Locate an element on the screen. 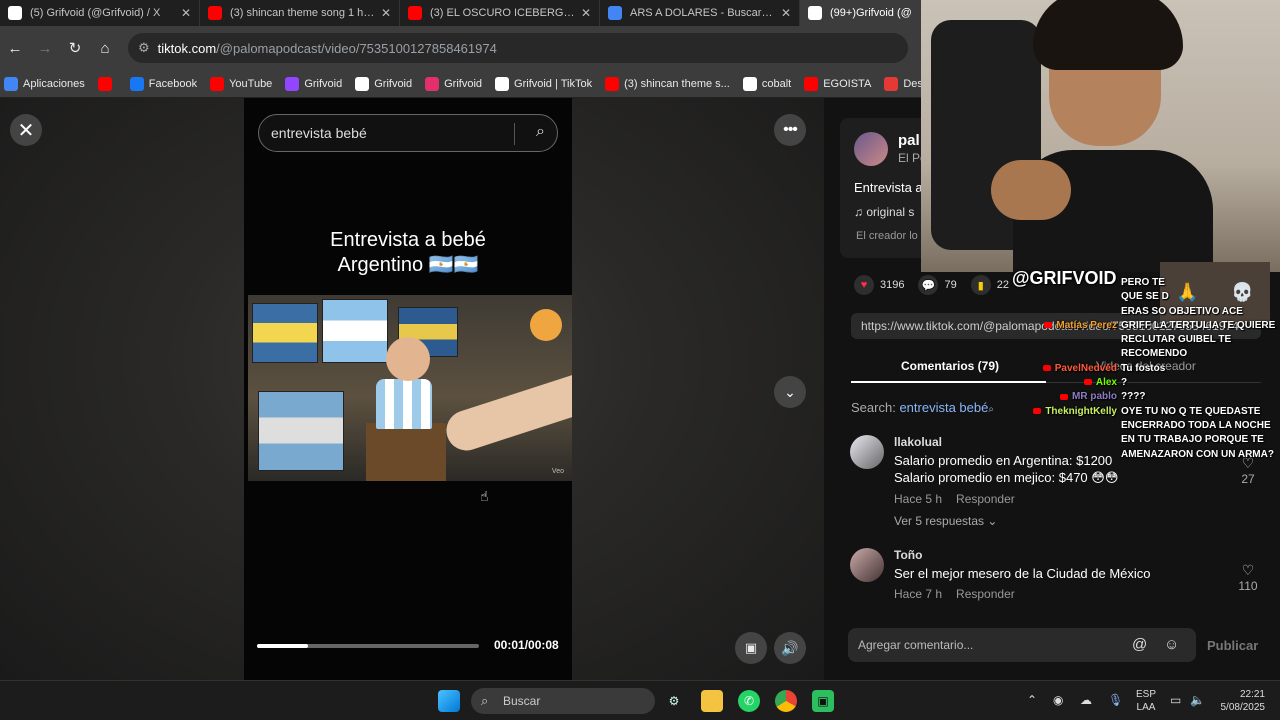 This screenshot has width=1280, height=720. chrome-icon is located at coordinates (786, 701).